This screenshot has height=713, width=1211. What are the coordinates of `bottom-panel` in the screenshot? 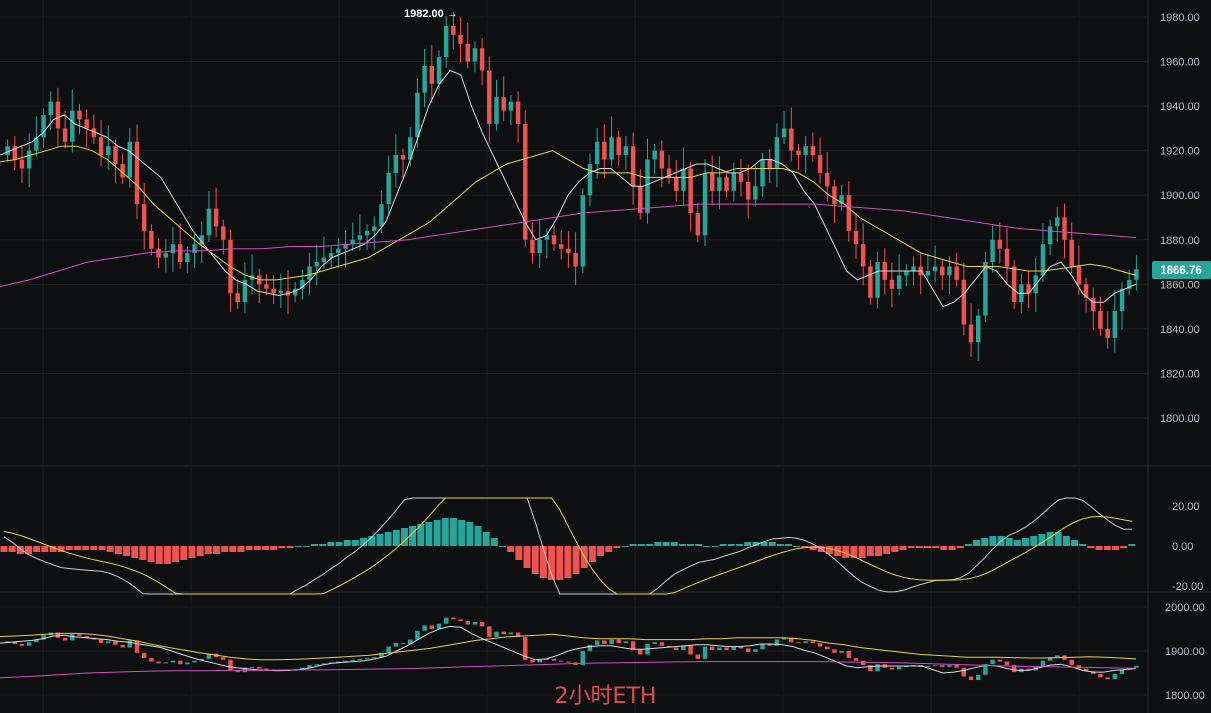 It's located at (569, 649).